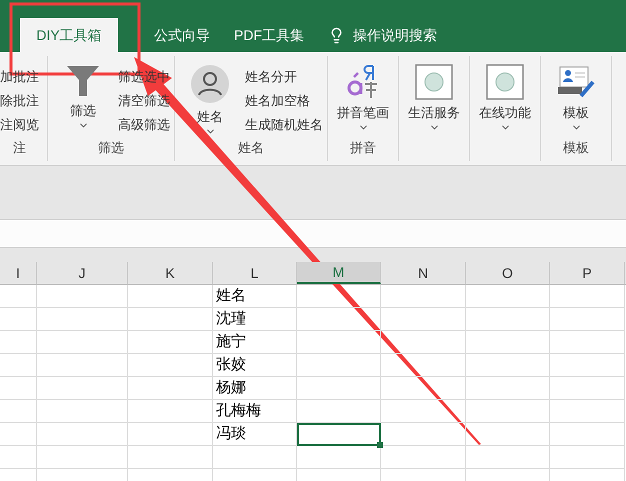  I want to click on ribbon-button: 姓名, so click(210, 98).